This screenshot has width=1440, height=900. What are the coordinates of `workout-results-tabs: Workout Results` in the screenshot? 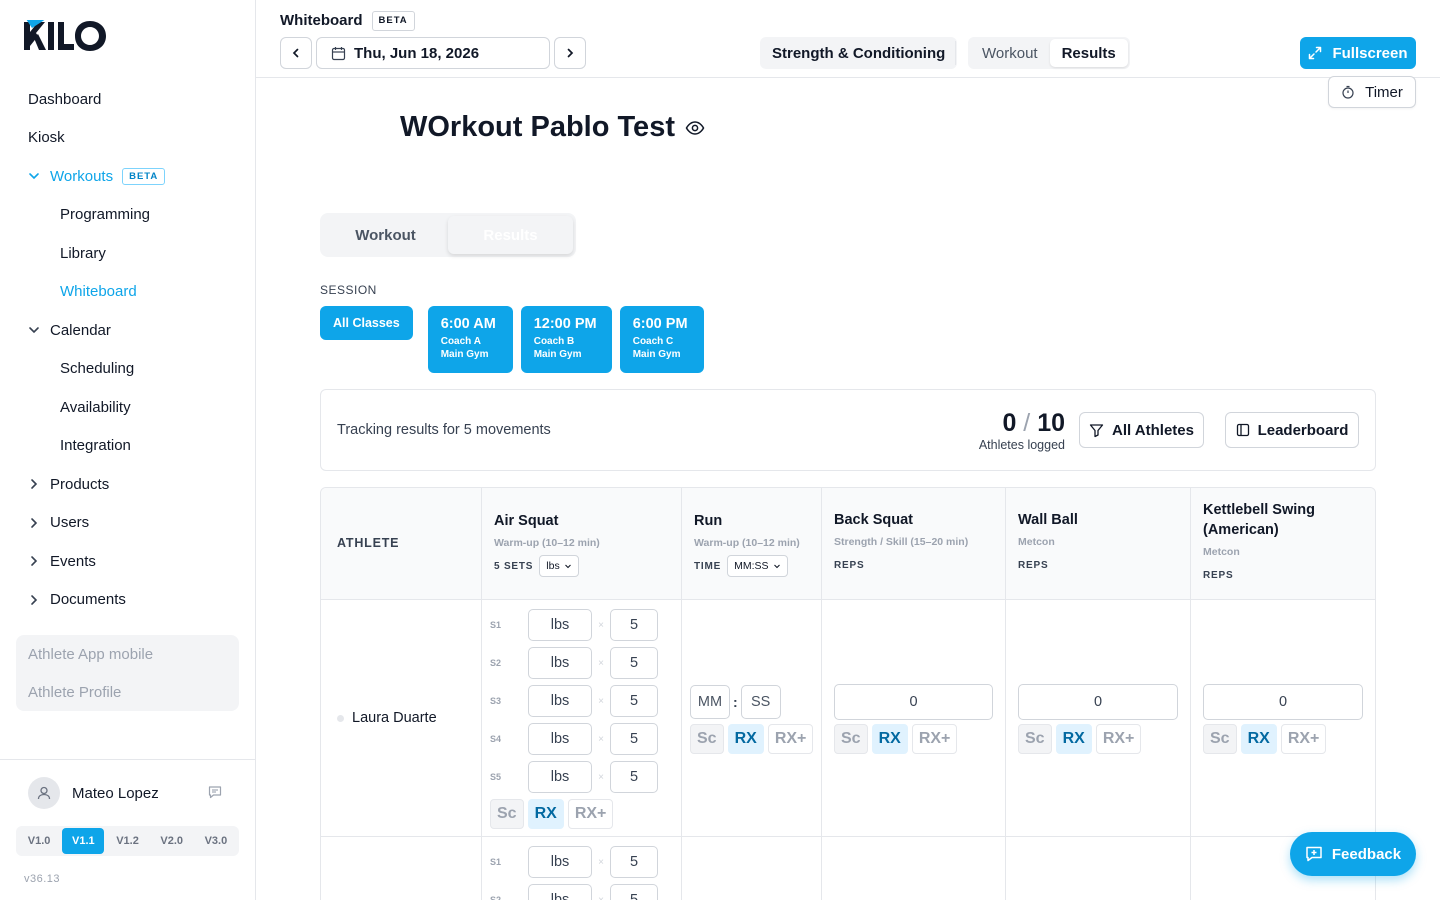 It's located at (448, 235).